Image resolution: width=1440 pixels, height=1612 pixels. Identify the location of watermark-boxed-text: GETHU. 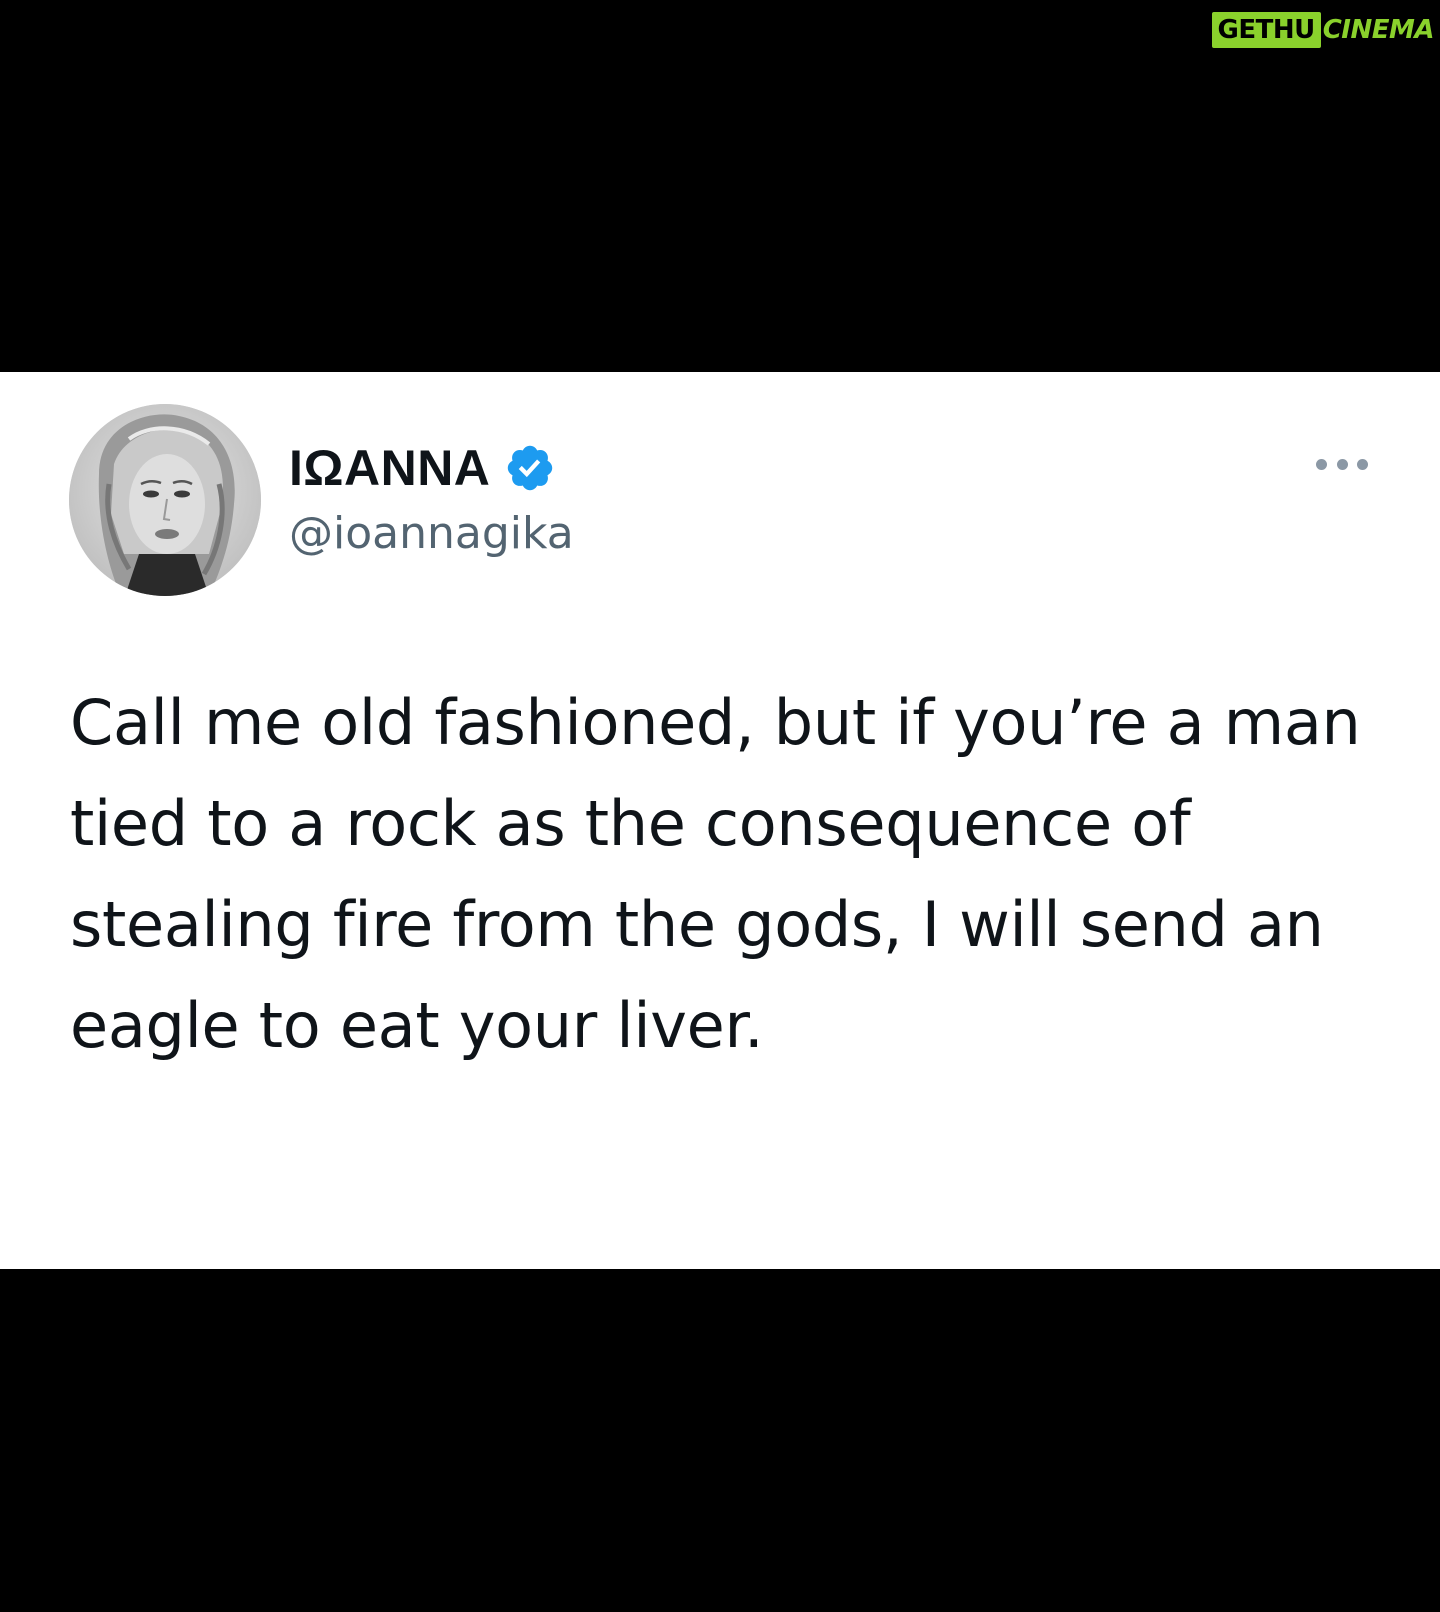
(1266, 30).